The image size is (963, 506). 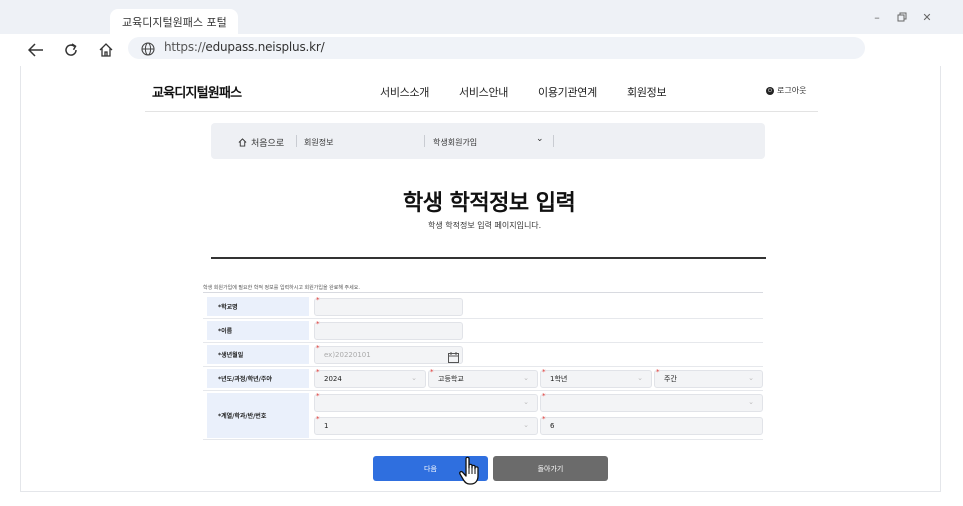 I want to click on breadcrumb-level1: 회원정보, so click(x=318, y=142).